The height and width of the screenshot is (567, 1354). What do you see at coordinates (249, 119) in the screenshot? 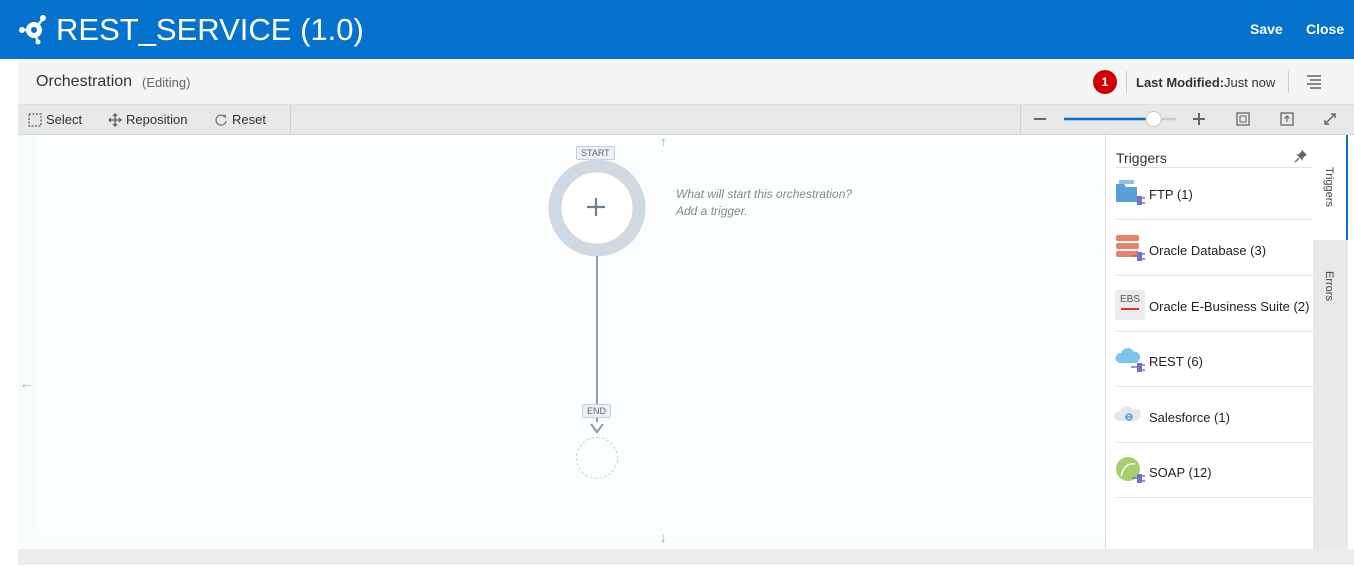
I see `reset-label: Reset` at bounding box center [249, 119].